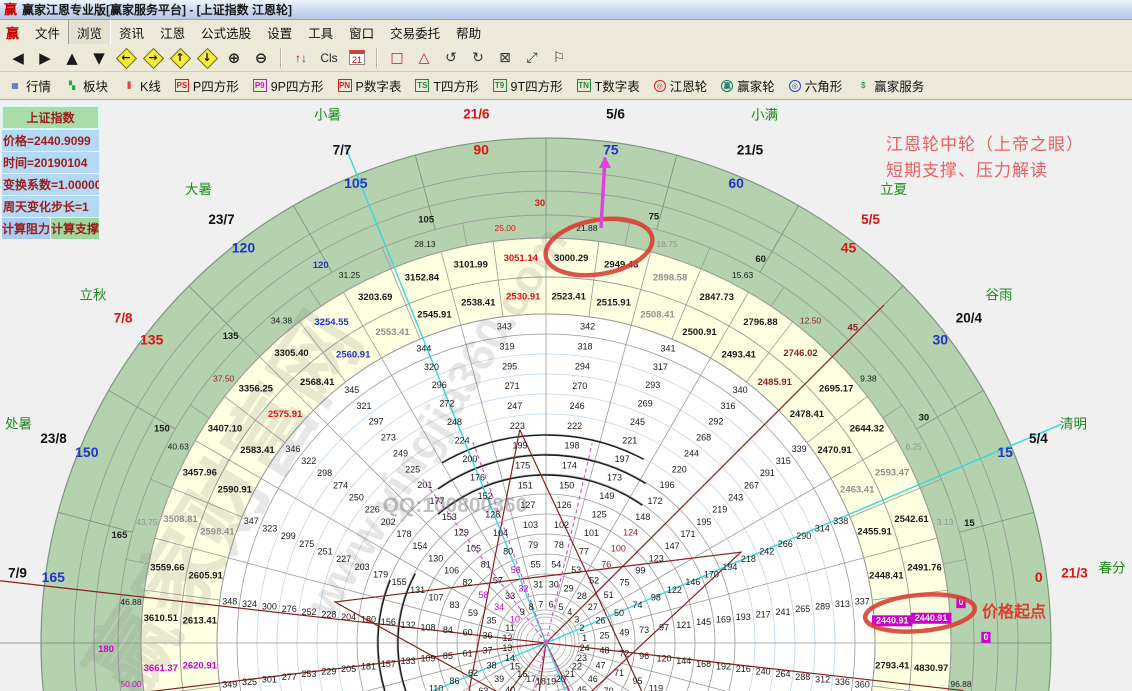  I want to click on svg-text: 2545.91, so click(434, 314).